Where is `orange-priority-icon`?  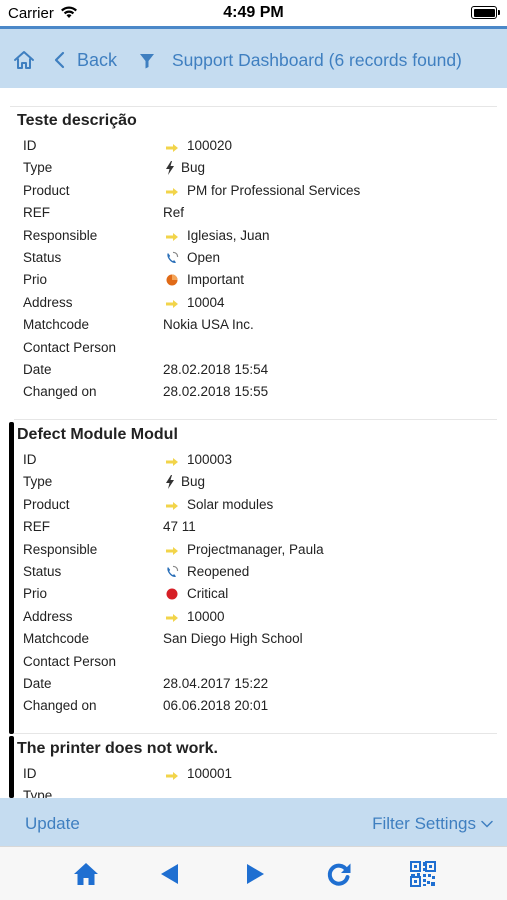
orange-priority-icon is located at coordinates (172, 280).